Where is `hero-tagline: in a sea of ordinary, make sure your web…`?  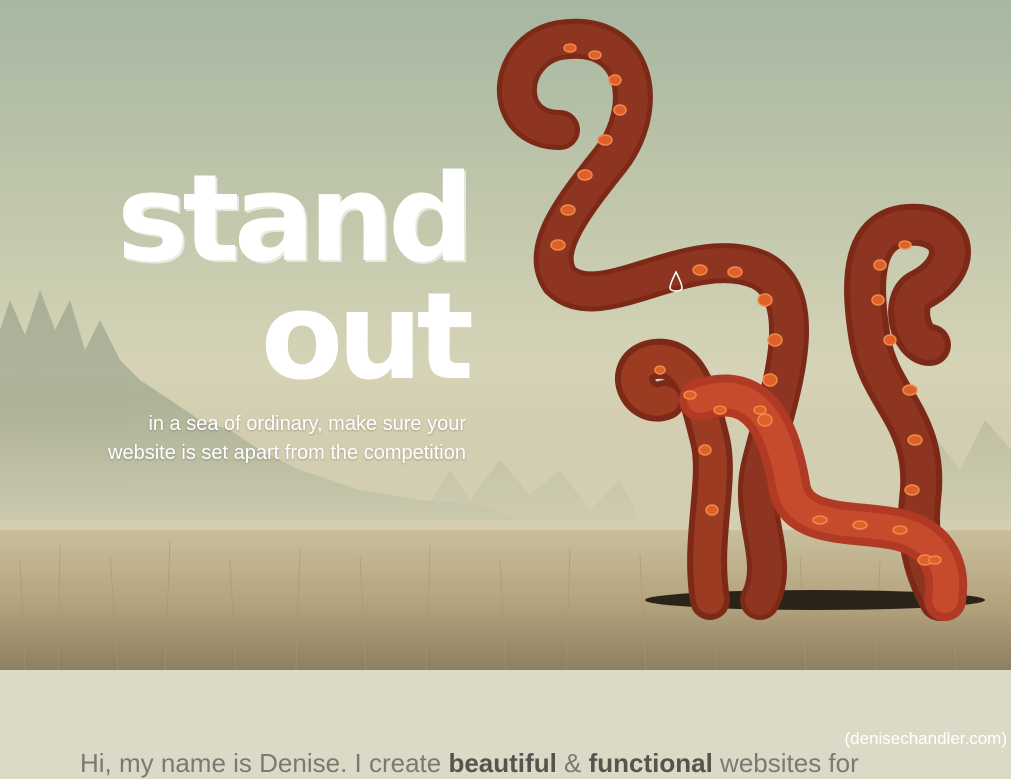 hero-tagline: in a sea of ordinary, make sure your web… is located at coordinates (253, 439).